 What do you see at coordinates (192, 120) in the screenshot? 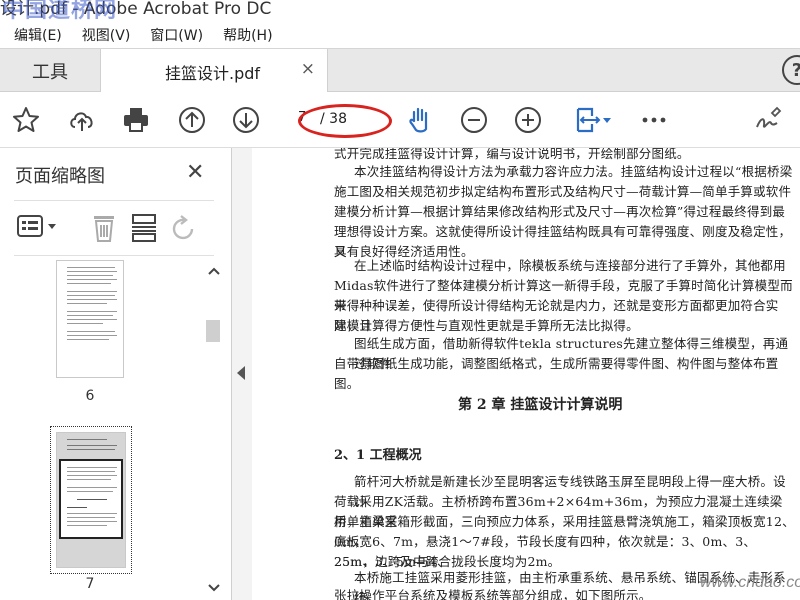
I see `page-up-icon` at bounding box center [192, 120].